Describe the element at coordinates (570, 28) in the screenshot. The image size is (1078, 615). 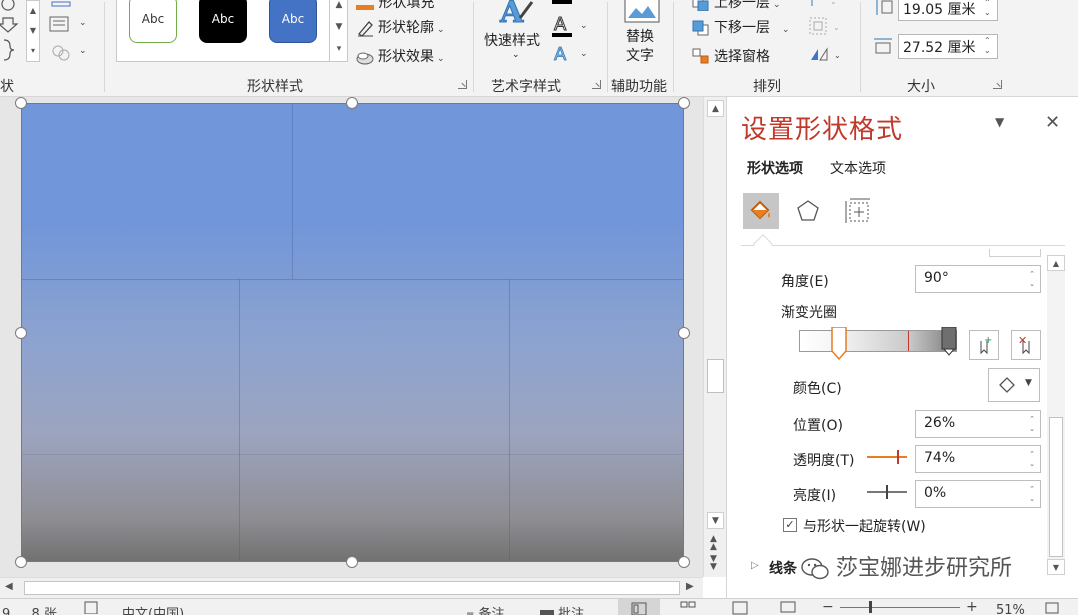
I see `text-outline-button: A ⌄` at that location.